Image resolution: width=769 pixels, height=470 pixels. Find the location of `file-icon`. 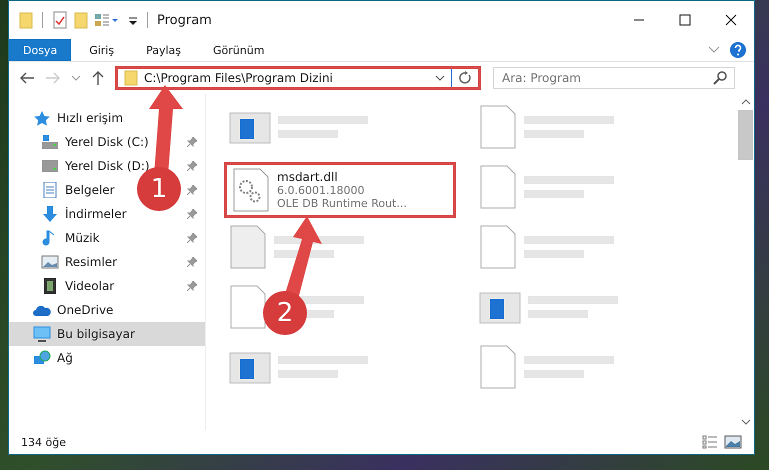

file-icon is located at coordinates (248, 307).